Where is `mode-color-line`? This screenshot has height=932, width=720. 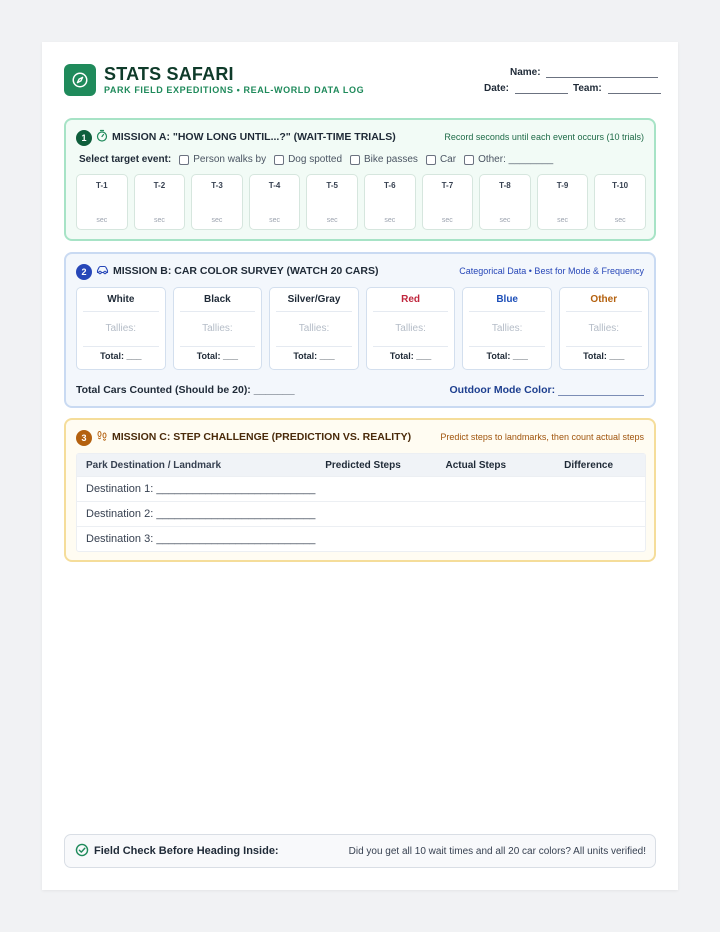 mode-color-line is located at coordinates (601, 395).